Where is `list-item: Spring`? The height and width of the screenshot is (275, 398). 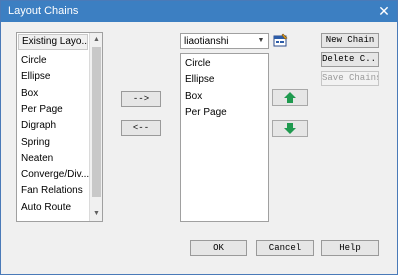
list-item: Spring is located at coordinates (35, 144).